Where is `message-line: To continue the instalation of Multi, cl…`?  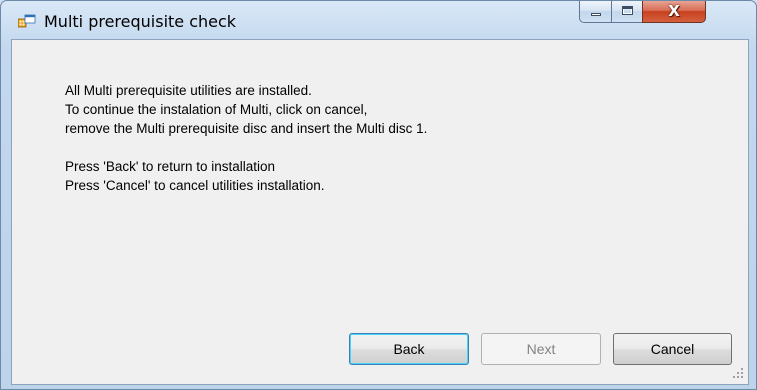 message-line: To continue the instalation of Multi, cl… is located at coordinates (216, 109).